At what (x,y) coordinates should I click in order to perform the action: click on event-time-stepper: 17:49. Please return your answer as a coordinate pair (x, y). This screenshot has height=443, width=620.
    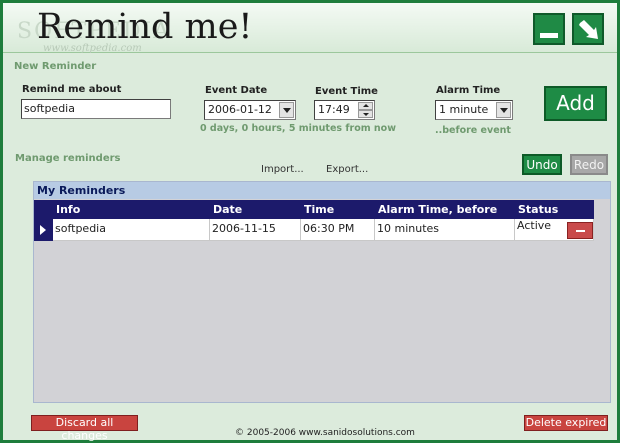
    Looking at the image, I should click on (344, 110).